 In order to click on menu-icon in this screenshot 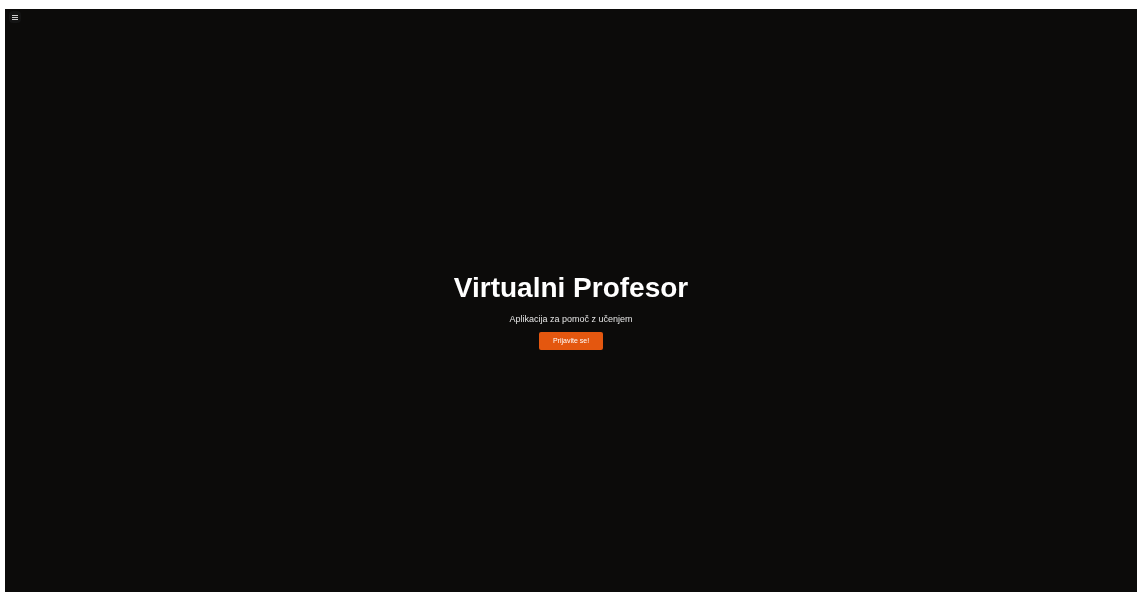, I will do `click(15, 17)`.